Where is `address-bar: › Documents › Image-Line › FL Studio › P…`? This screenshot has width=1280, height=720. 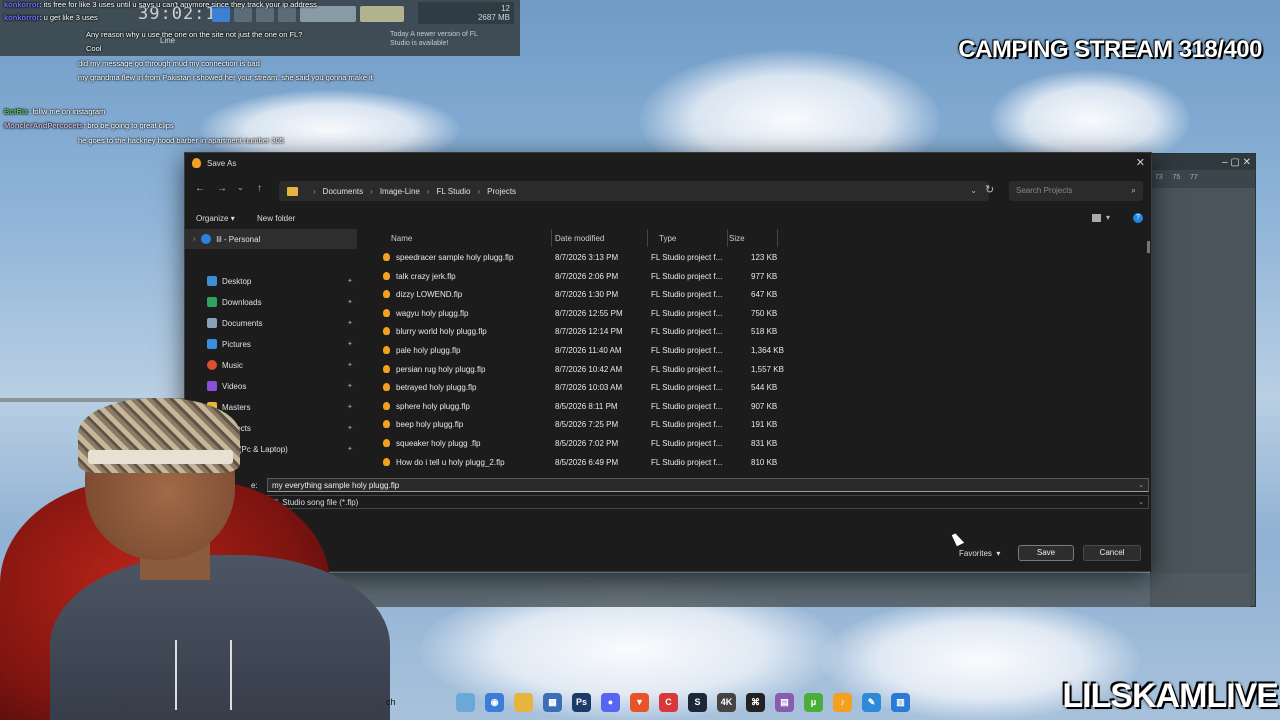
address-bar: › Documents › Image-Line › FL Studio › P… is located at coordinates (634, 191).